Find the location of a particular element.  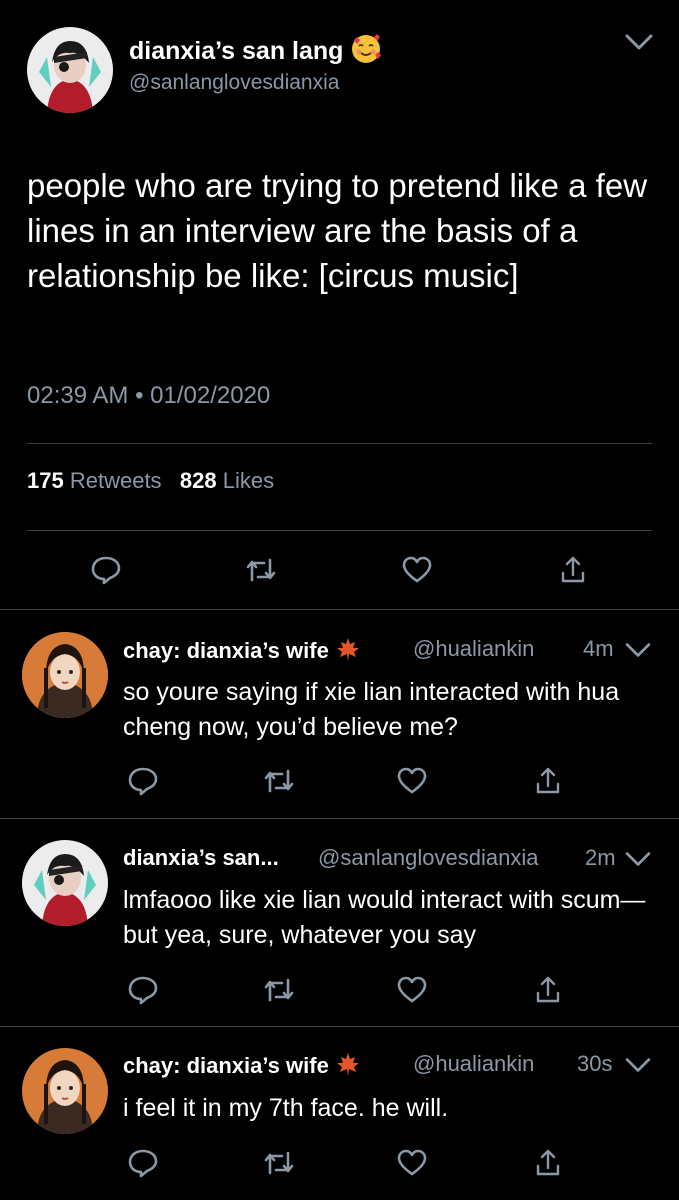

handle: @sanlanglovesdianxia is located at coordinates (234, 83).